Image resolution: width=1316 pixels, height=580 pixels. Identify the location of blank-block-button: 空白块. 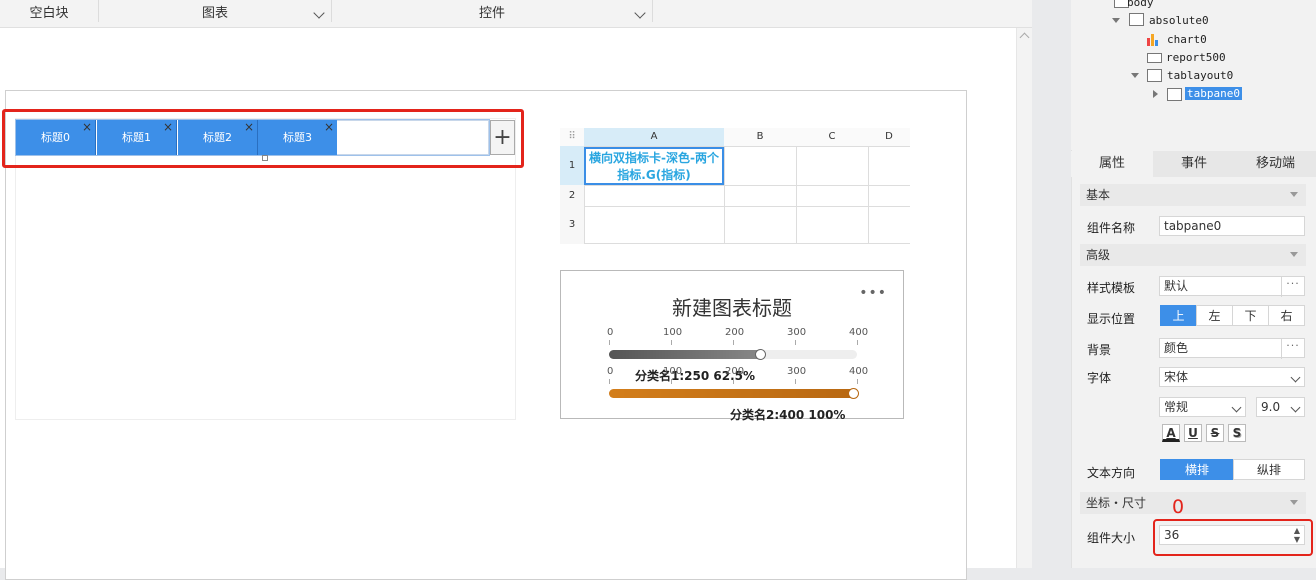
(49, 13).